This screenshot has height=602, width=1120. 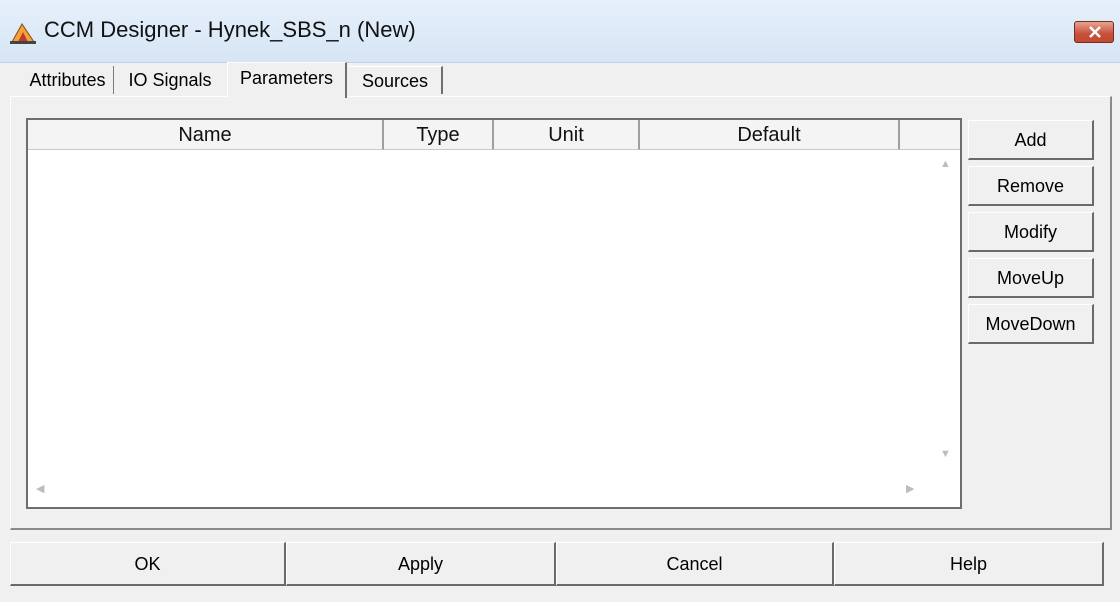 I want to click on app-icon, so click(x=23, y=33).